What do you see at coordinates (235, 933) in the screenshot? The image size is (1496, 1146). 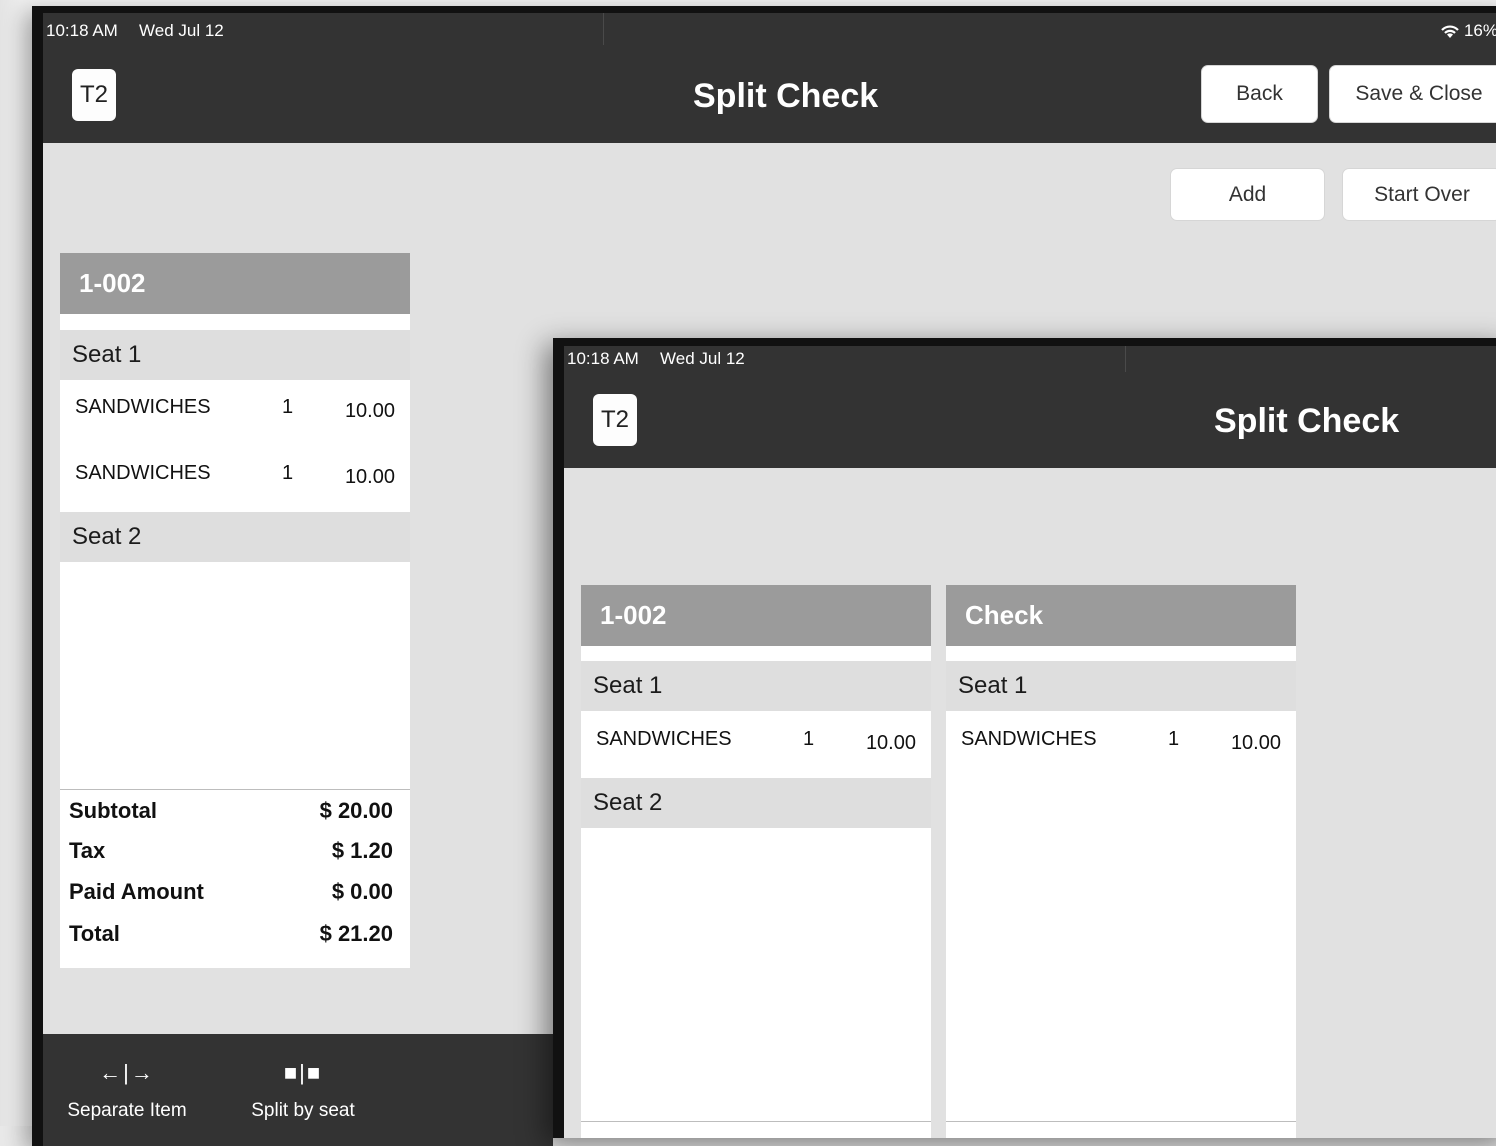 I see `total-row: Total $ 21.20` at bounding box center [235, 933].